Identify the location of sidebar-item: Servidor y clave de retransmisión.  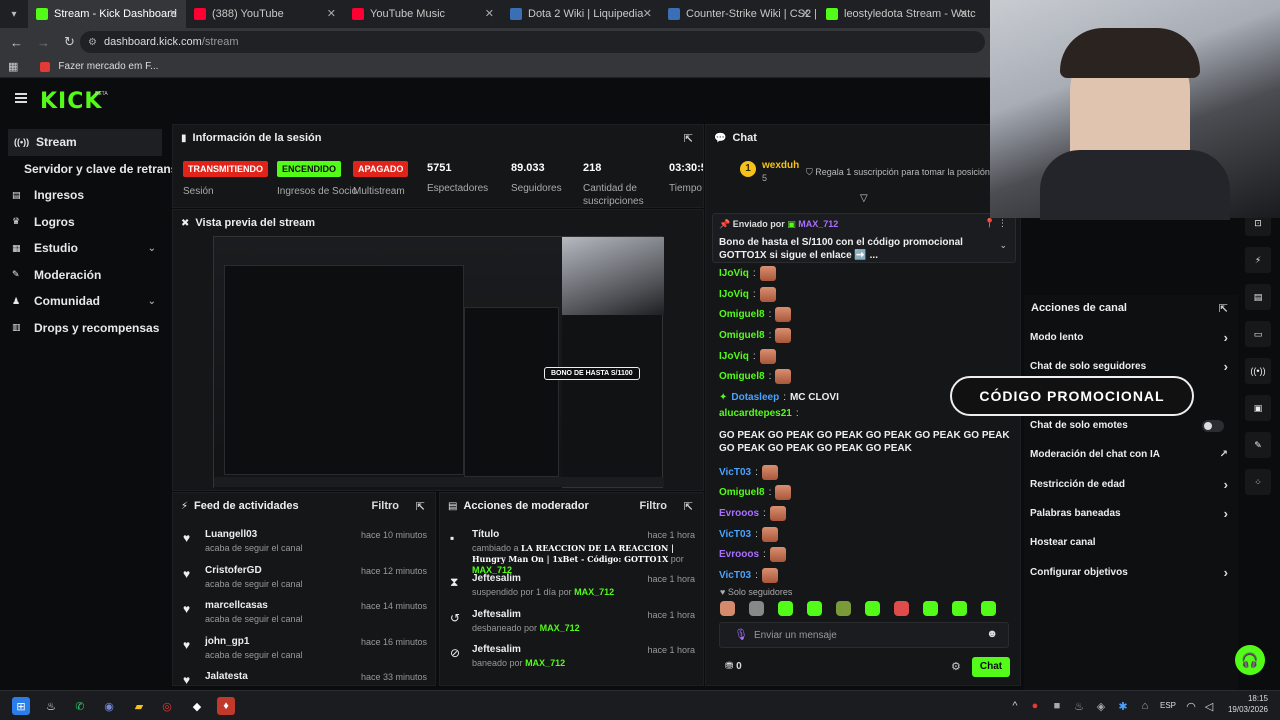
(86, 169).